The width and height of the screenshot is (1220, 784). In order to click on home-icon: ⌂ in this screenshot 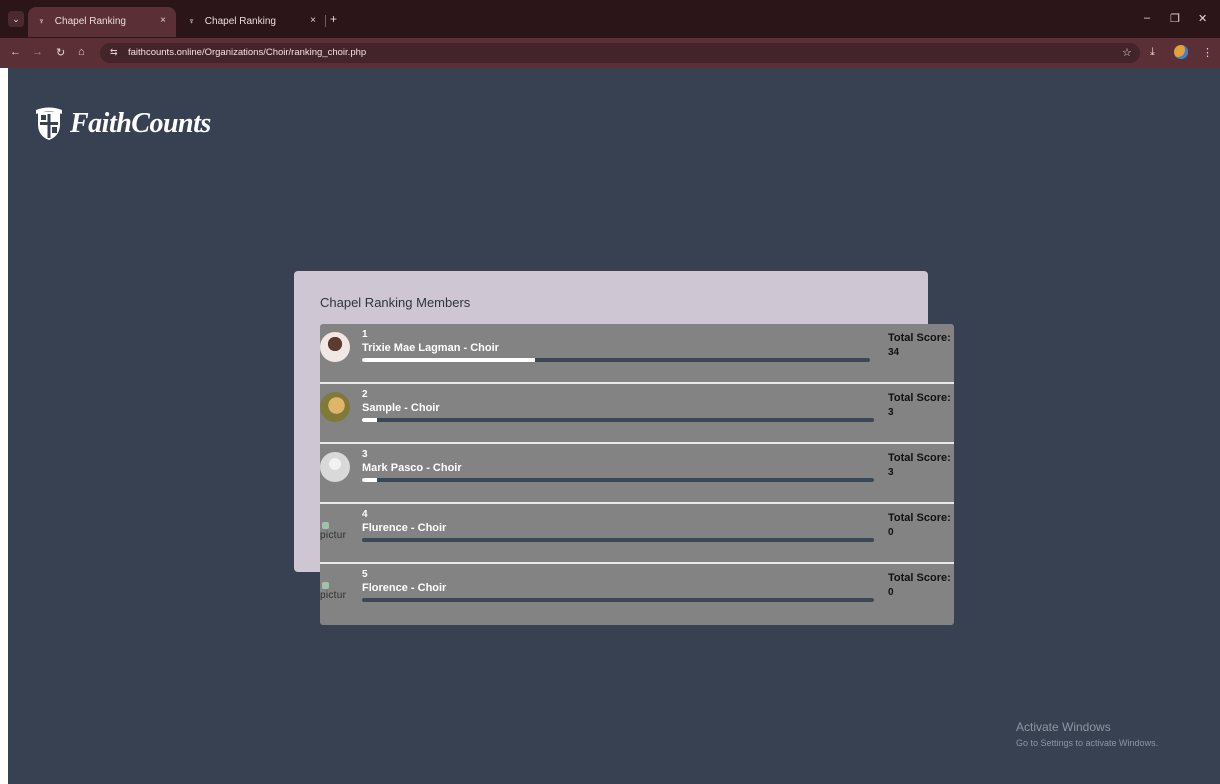, I will do `click(81, 52)`.